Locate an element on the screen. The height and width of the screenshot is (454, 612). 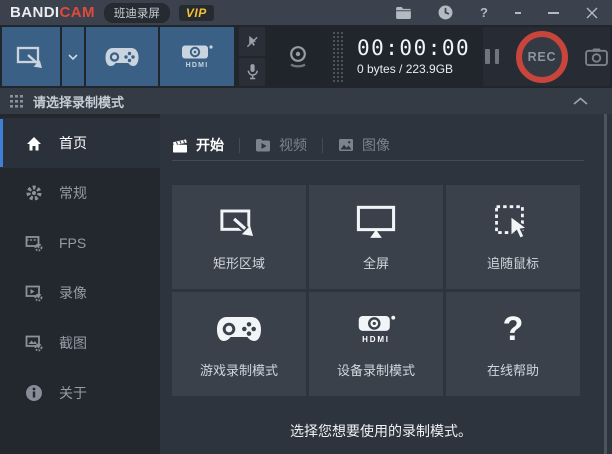
video-tab-icon is located at coordinates (263, 145).